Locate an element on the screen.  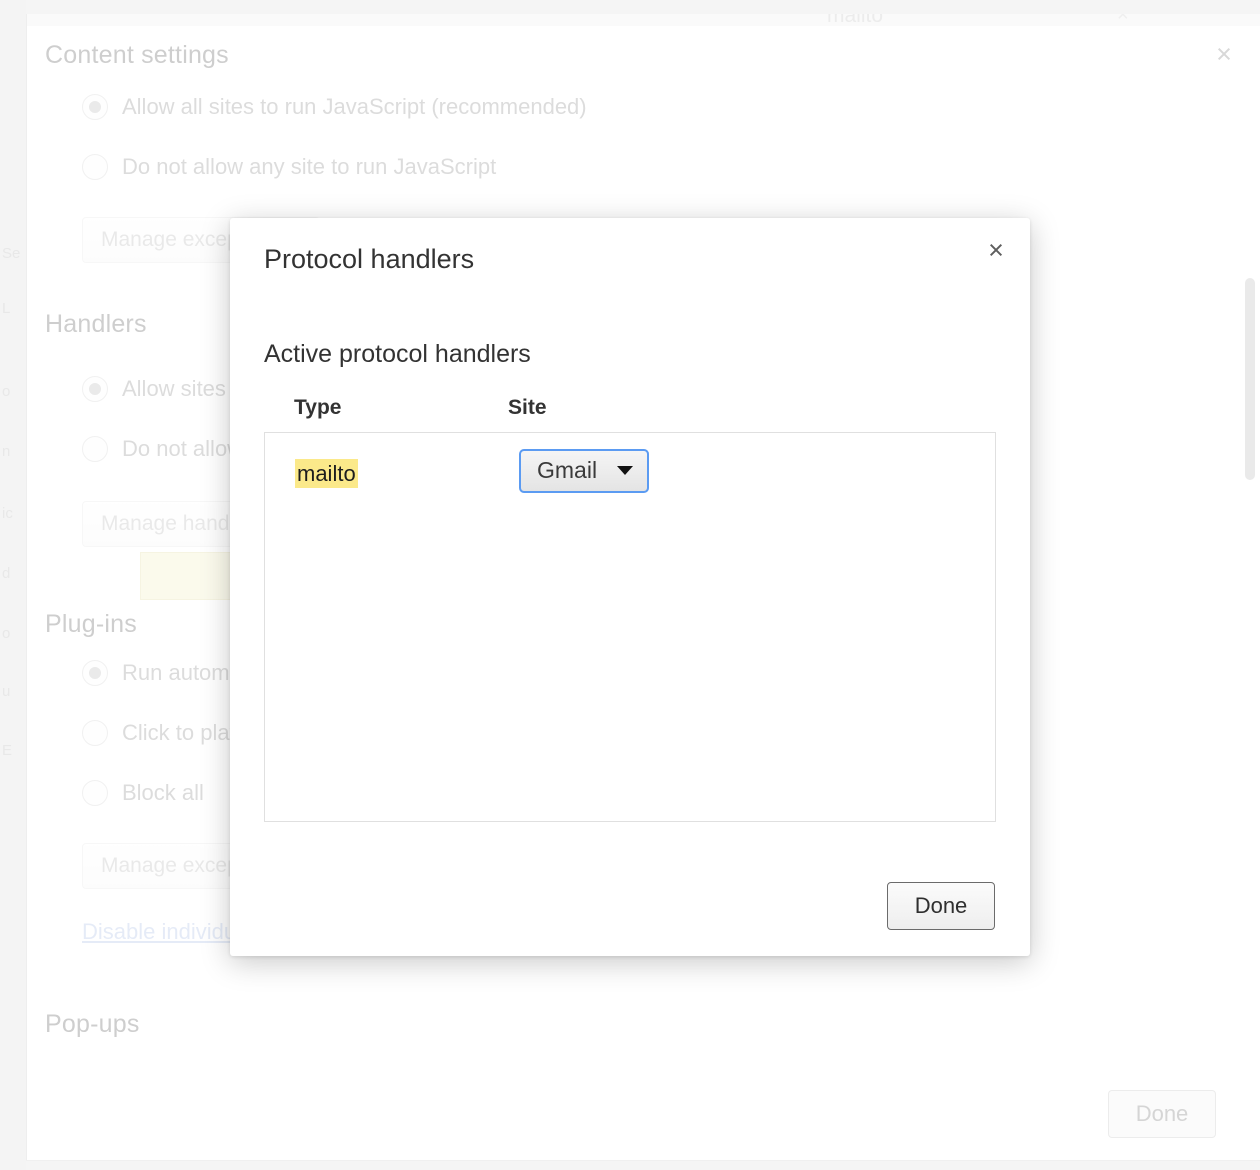
section-title-popups: Pop-ups is located at coordinates (92, 1024).